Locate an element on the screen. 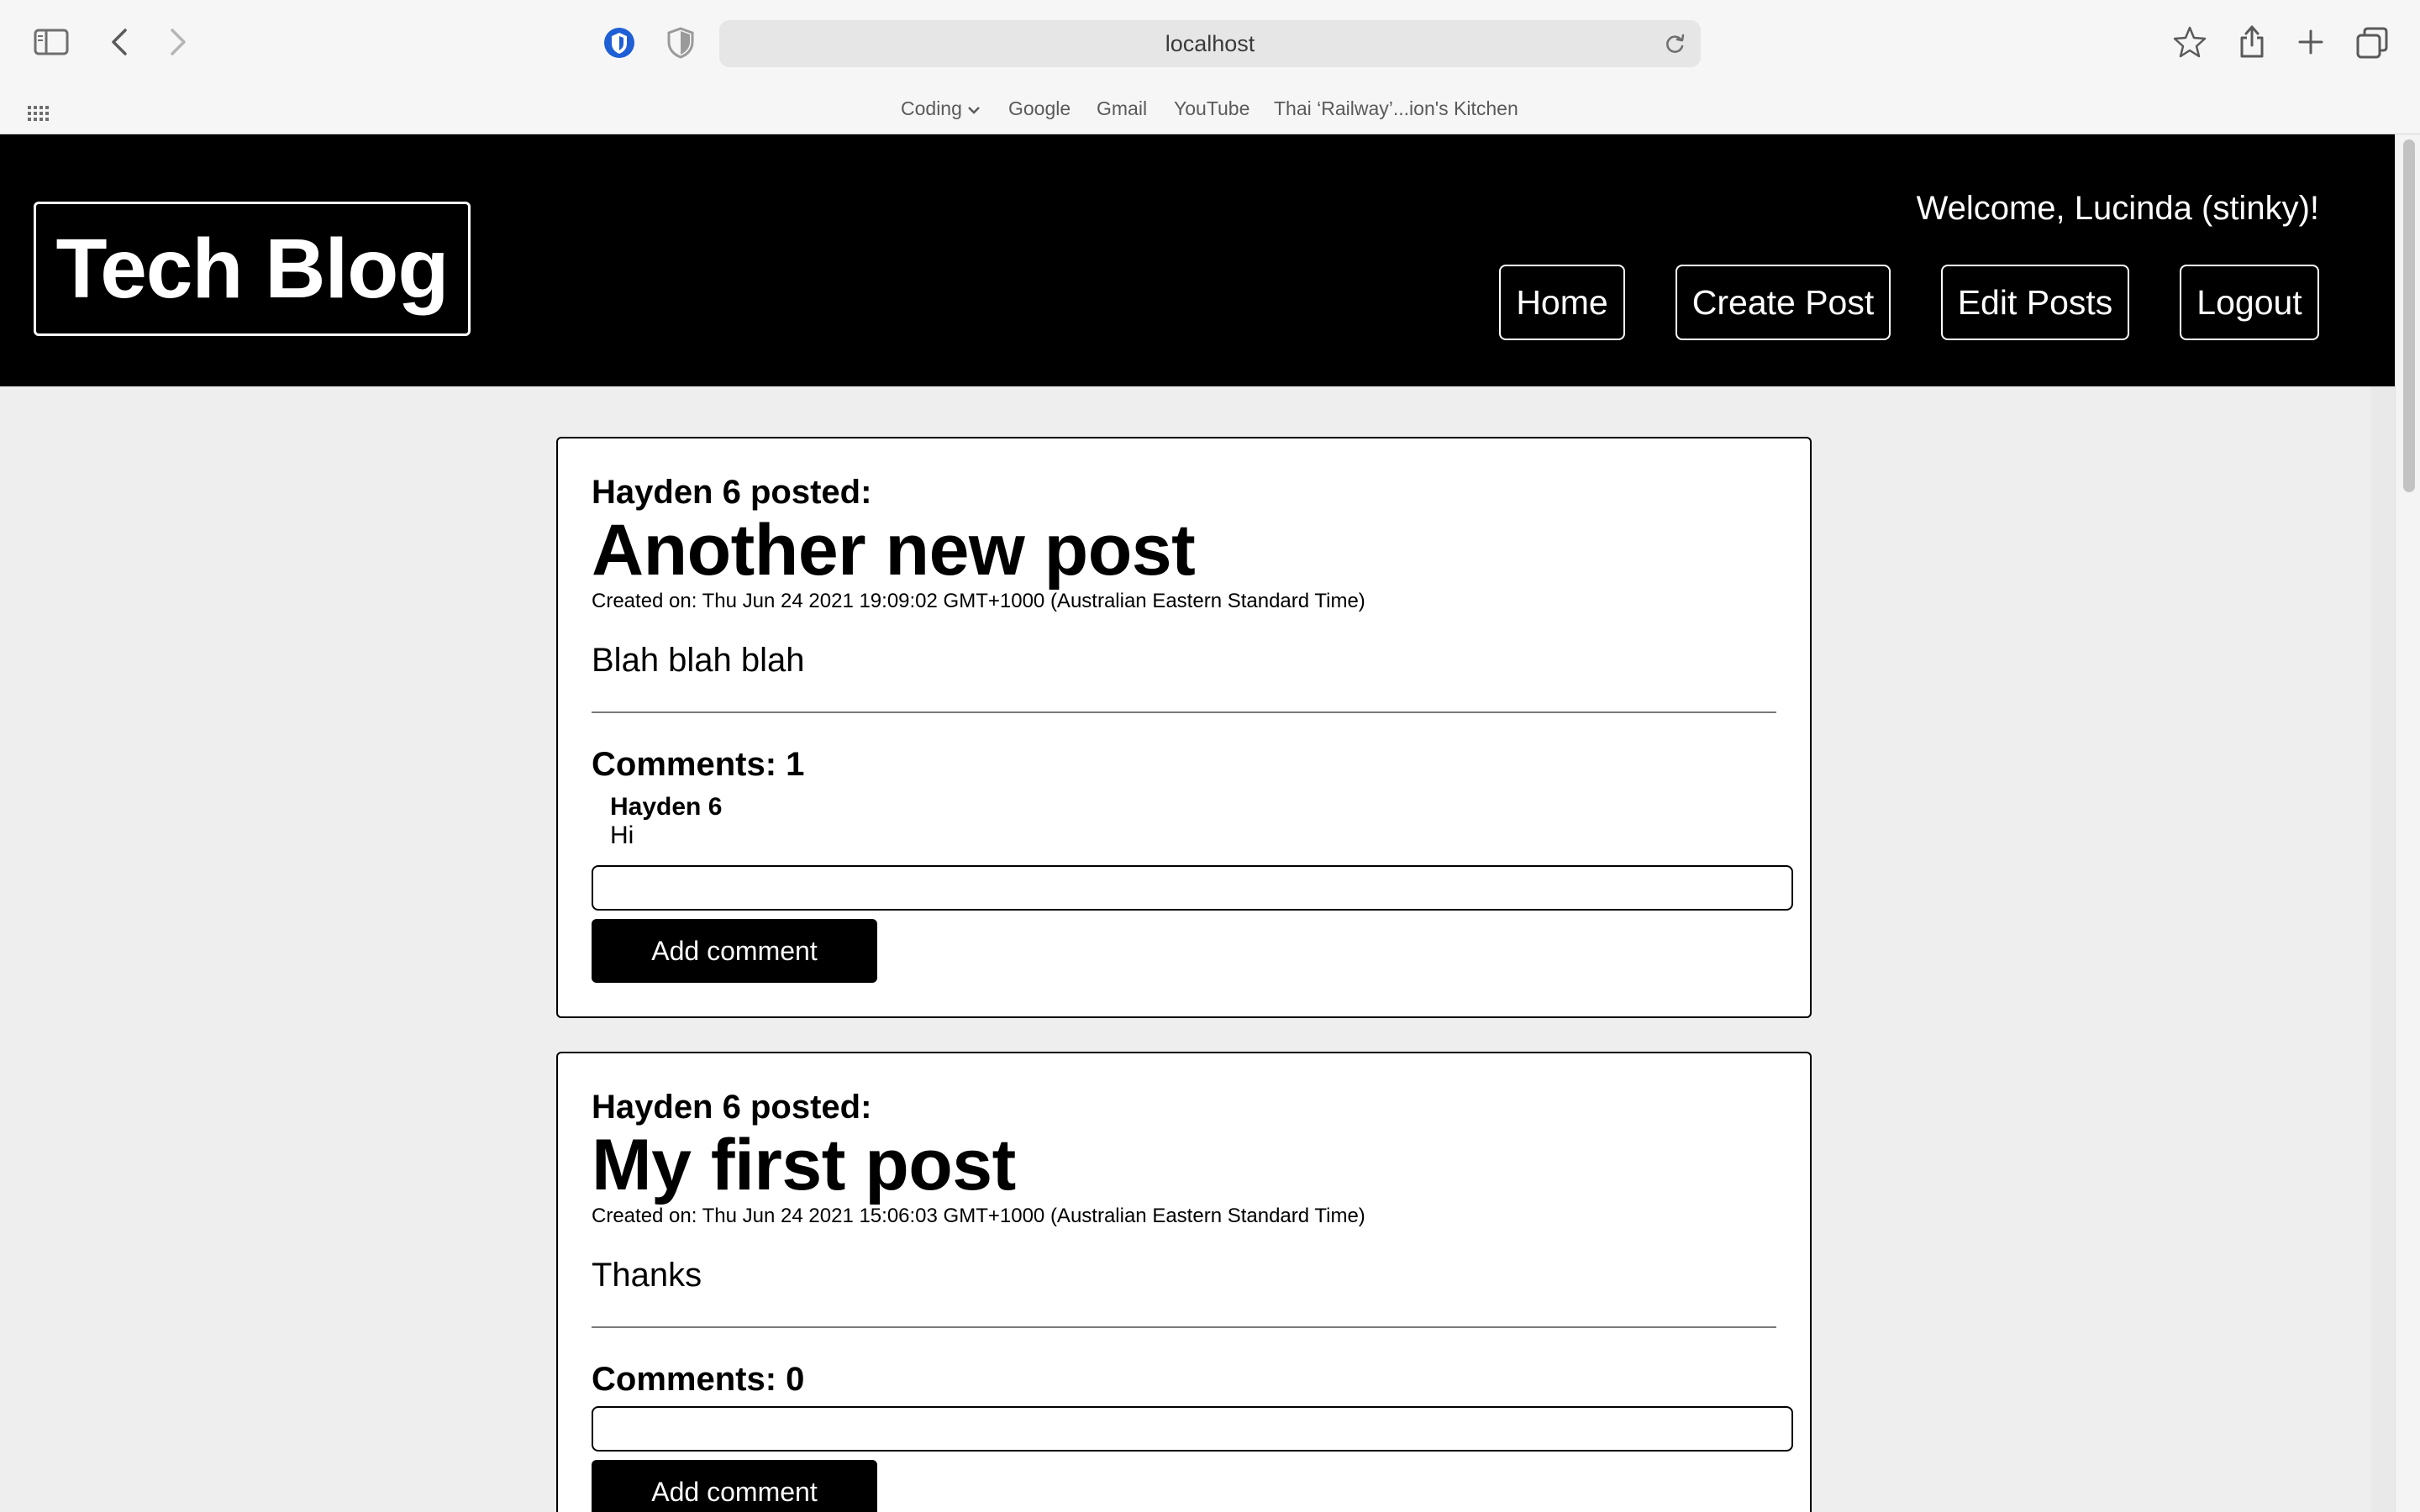 Image resolution: width=2420 pixels, height=1512 pixels. bookmark-youtube: YouTube is located at coordinates (1211, 108).